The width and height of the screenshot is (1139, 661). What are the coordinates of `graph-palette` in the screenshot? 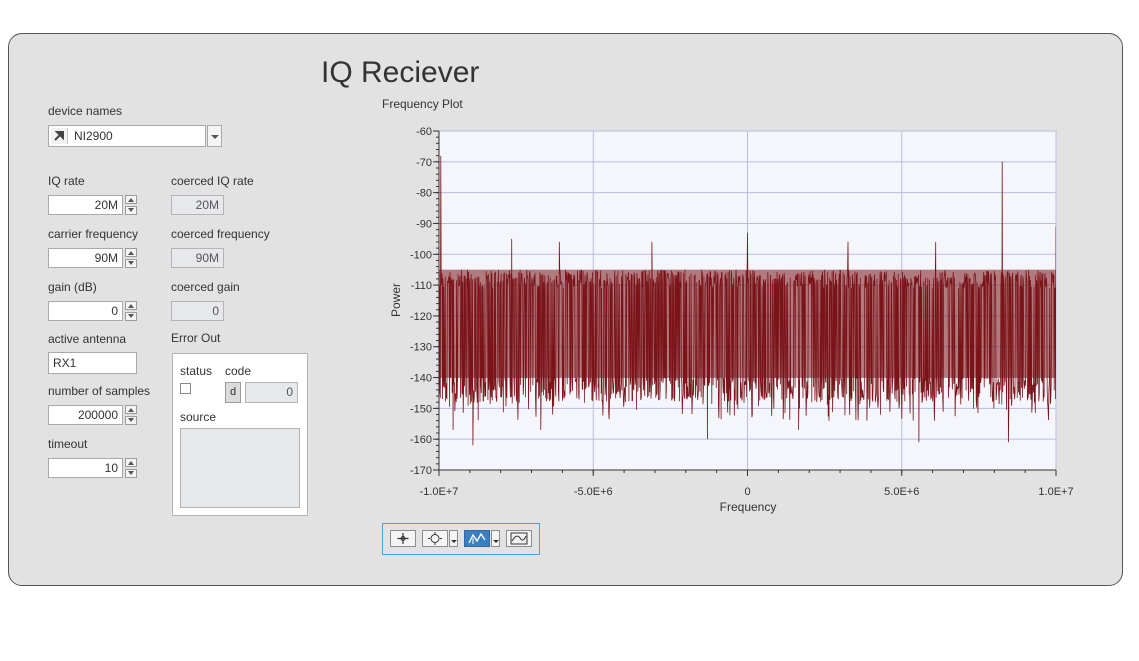 It's located at (461, 539).